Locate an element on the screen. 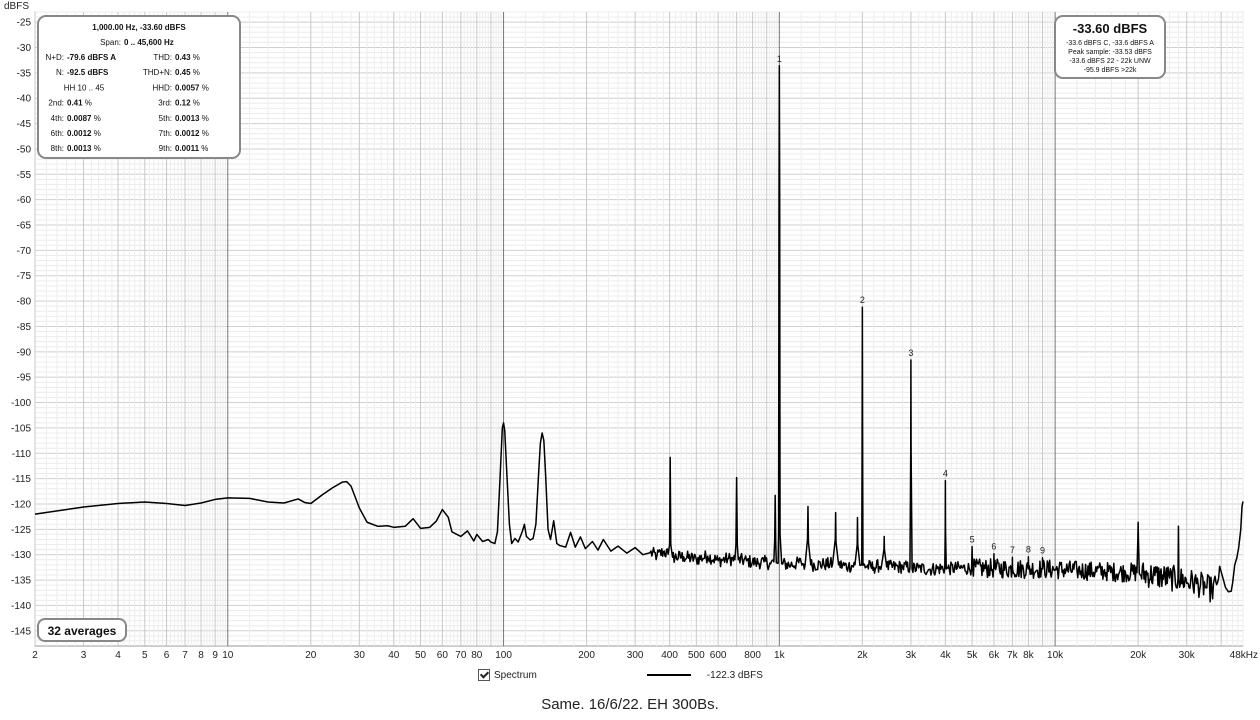  info-right-label: 3rd: is located at coordinates (165, 103).